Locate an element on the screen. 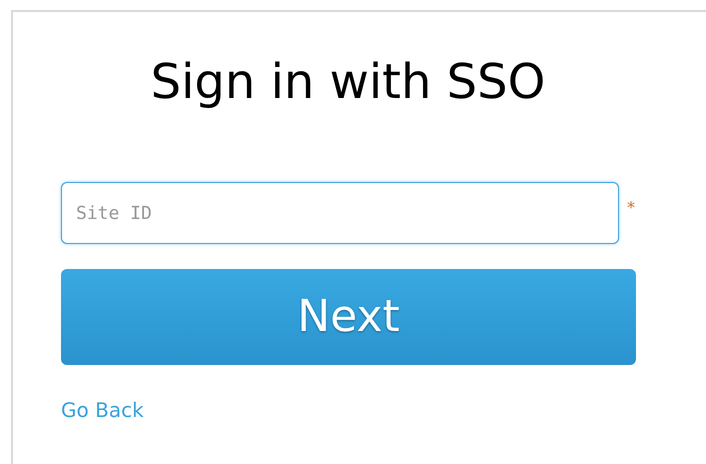 The image size is (706, 464). go-back-link: Go Back is located at coordinates (102, 410).